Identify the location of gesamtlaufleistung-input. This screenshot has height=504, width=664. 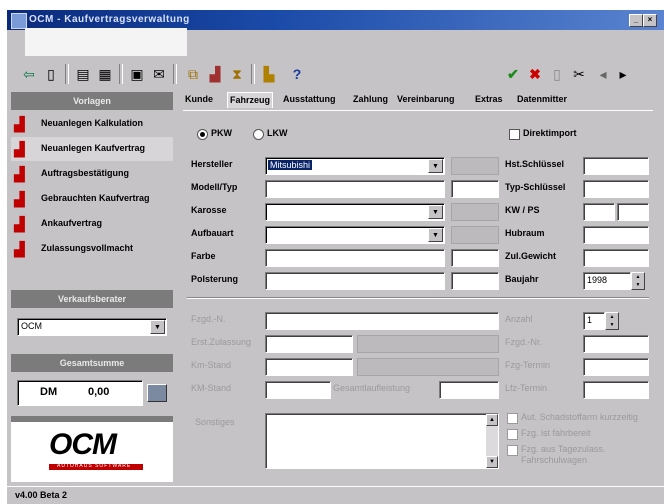
(469, 390).